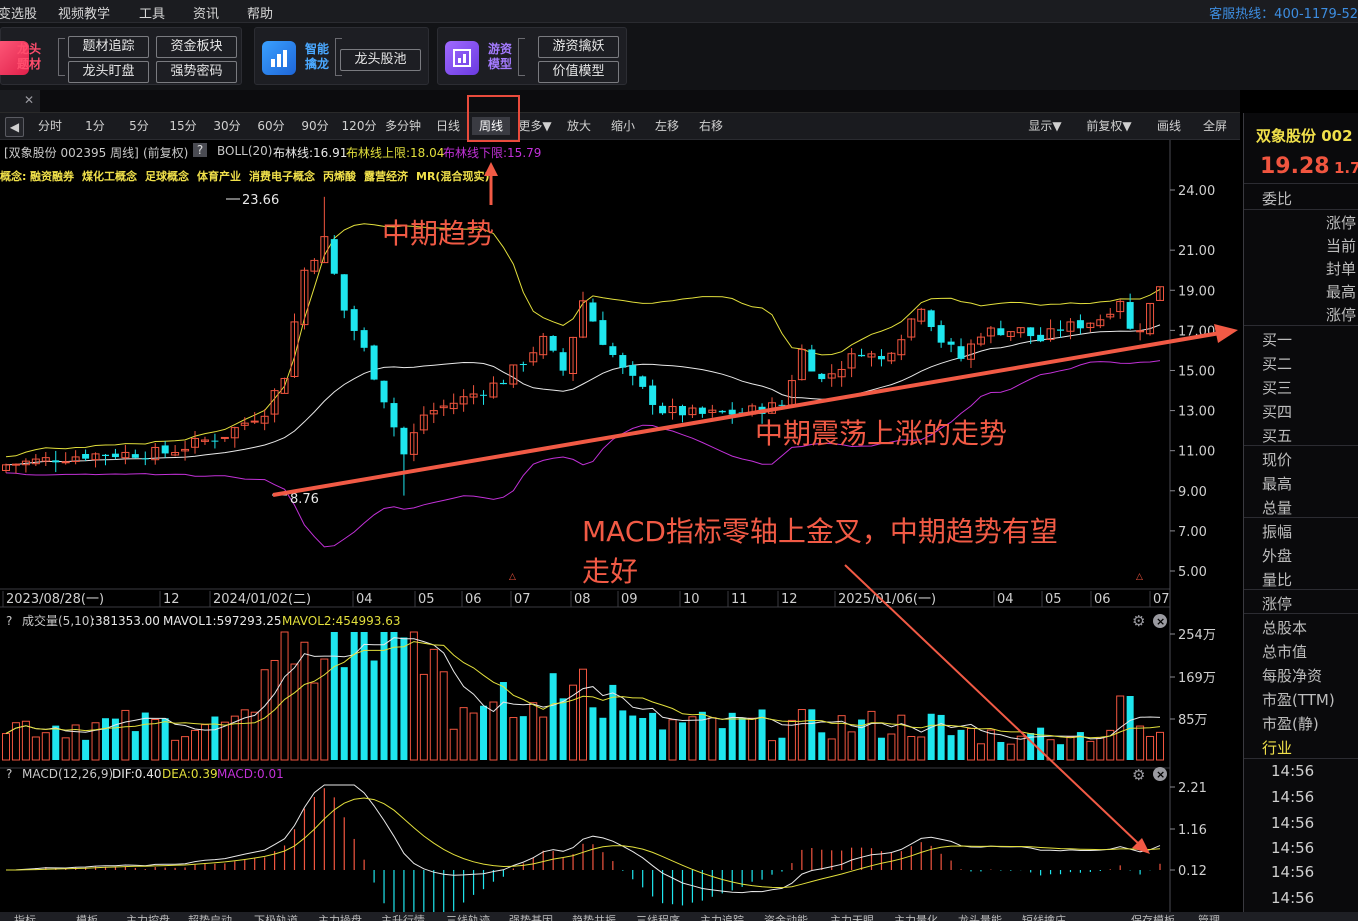  Describe the element at coordinates (1277, 484) in the screenshot. I see `quote-high-label: 最高` at that location.